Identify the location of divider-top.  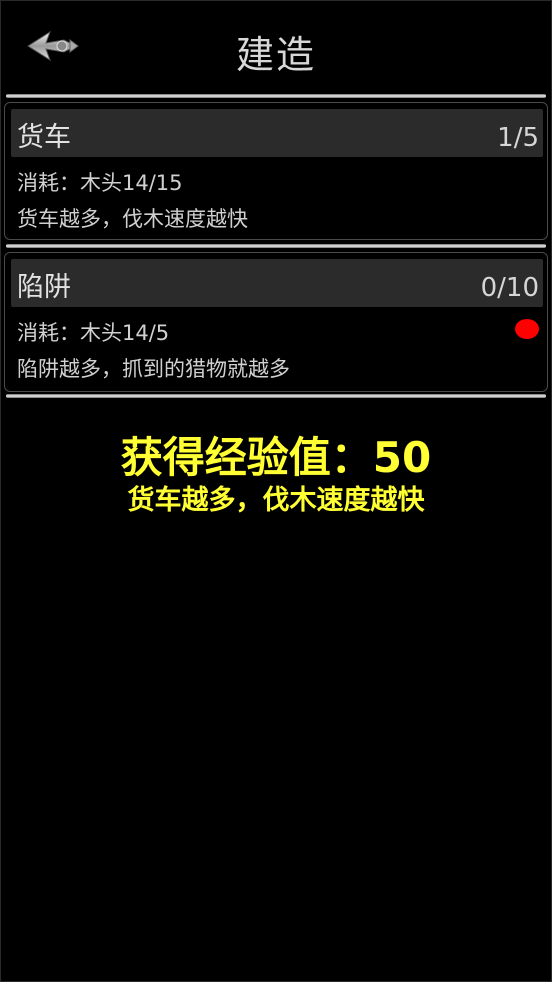
(276, 96).